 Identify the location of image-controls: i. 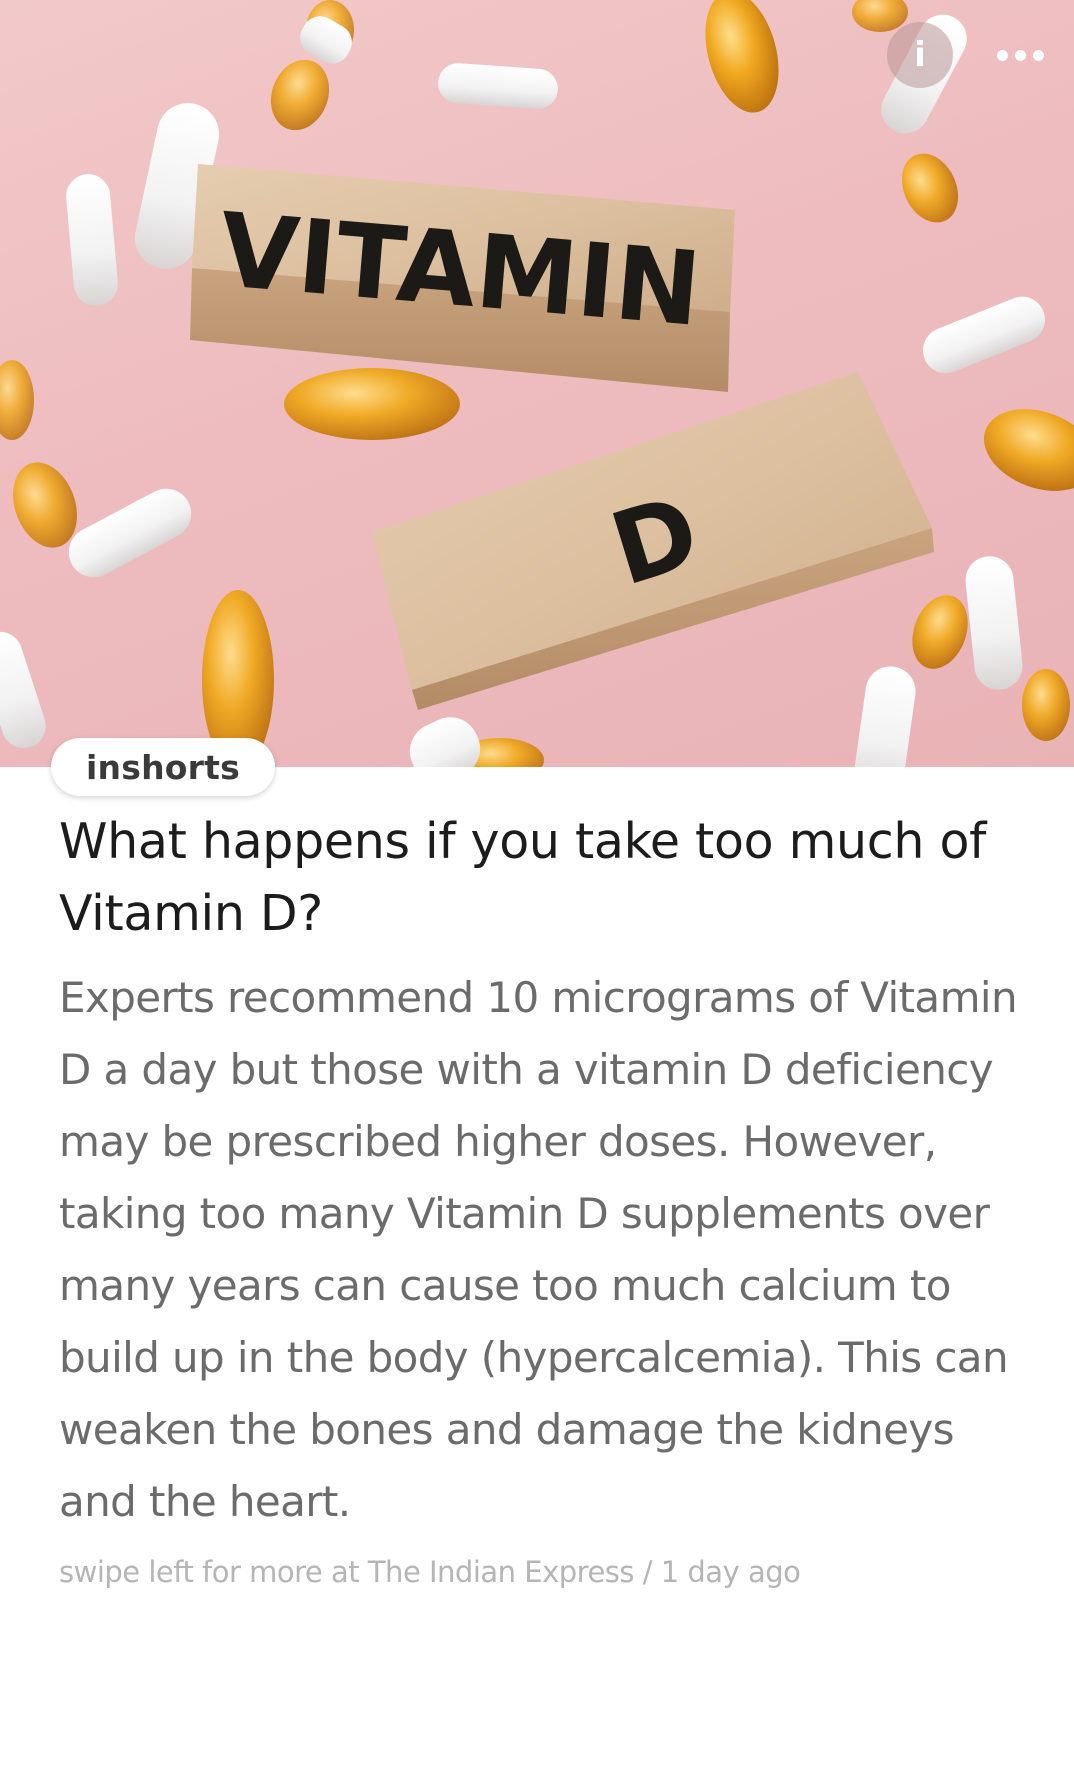
(967, 55).